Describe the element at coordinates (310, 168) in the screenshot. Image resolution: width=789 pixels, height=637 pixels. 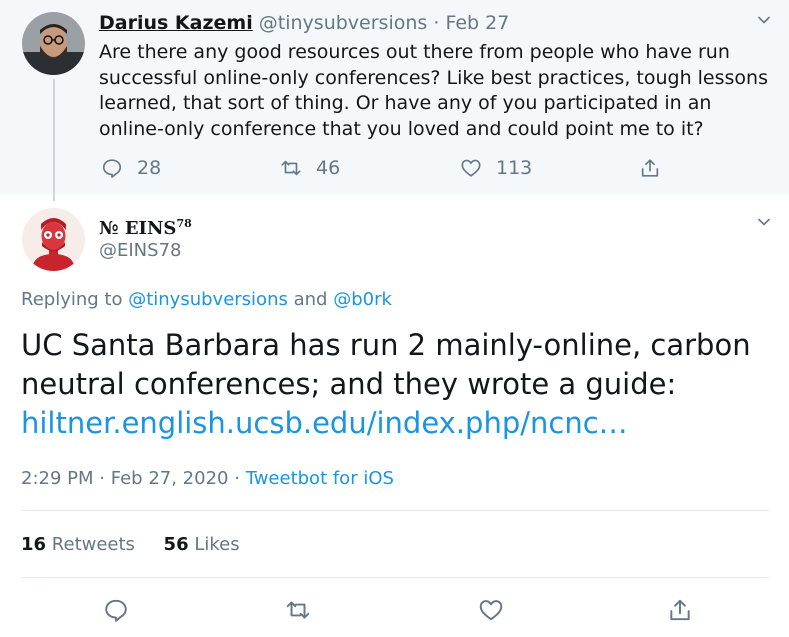
I see `retweet-button: 46` at that location.